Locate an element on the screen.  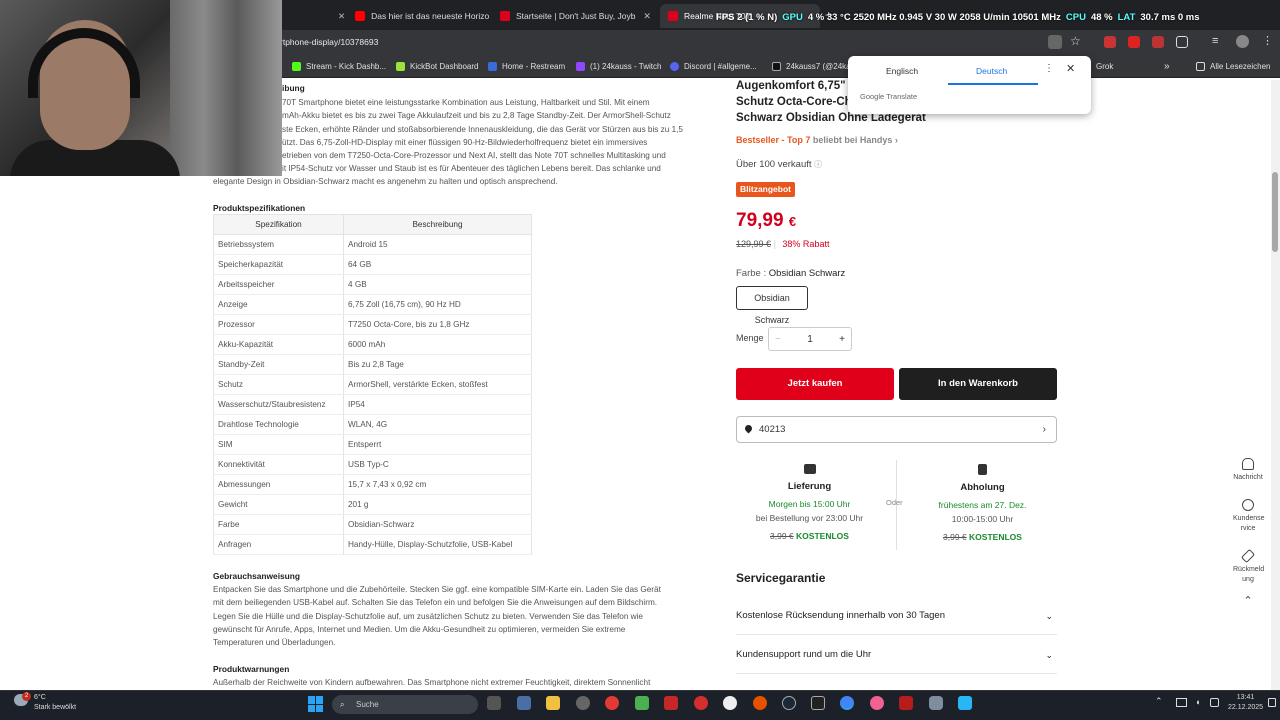
volume-icon: ◖ is located at coordinates (1197, 702).